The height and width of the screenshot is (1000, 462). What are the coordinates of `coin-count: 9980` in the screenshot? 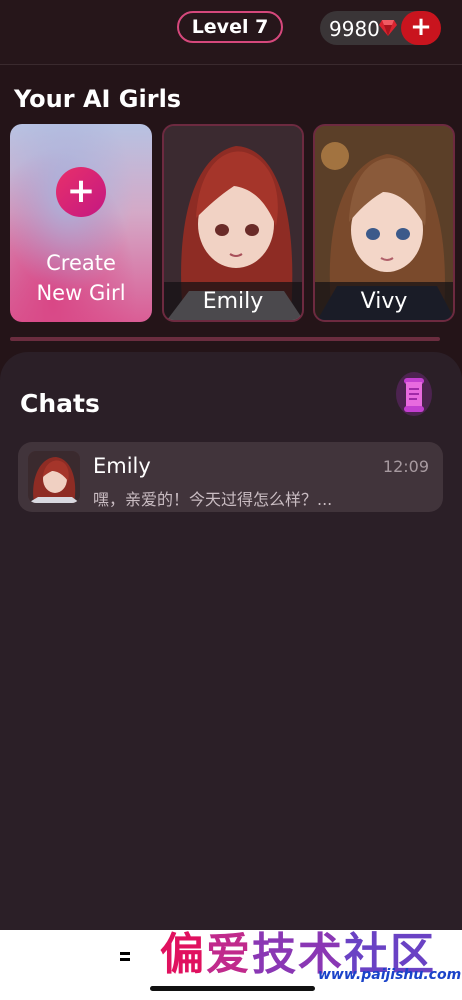 It's located at (354, 29).